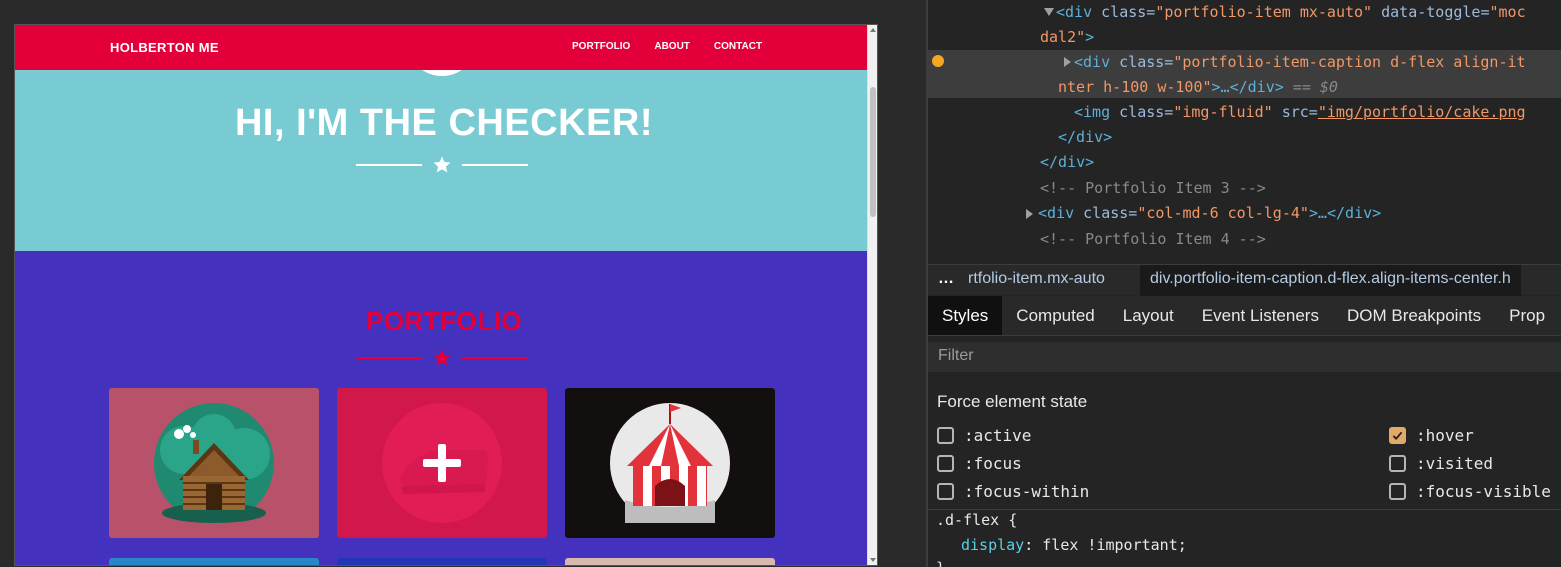 This screenshot has height=567, width=1561. I want to click on tab-dom-breakpoints: DOM Breakpoints, so click(1414, 315).